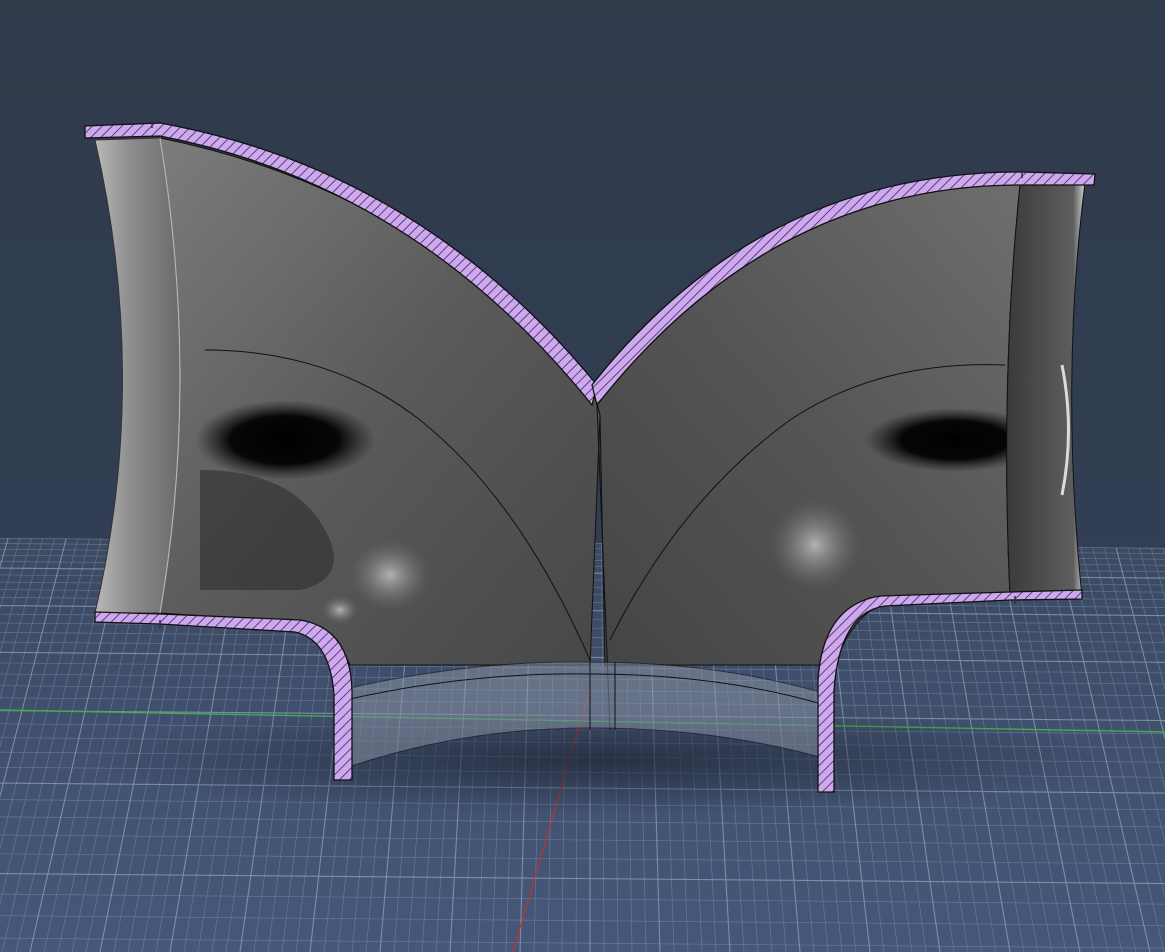 The image size is (1165, 952). What do you see at coordinates (390, 575) in the screenshot?
I see `left-highlight` at bounding box center [390, 575].